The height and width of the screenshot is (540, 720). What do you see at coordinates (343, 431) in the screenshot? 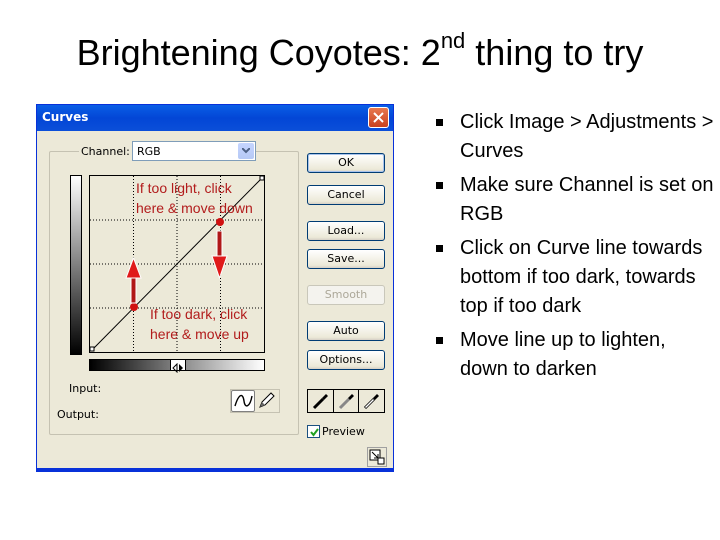
I see `preview-label: Preview` at bounding box center [343, 431].